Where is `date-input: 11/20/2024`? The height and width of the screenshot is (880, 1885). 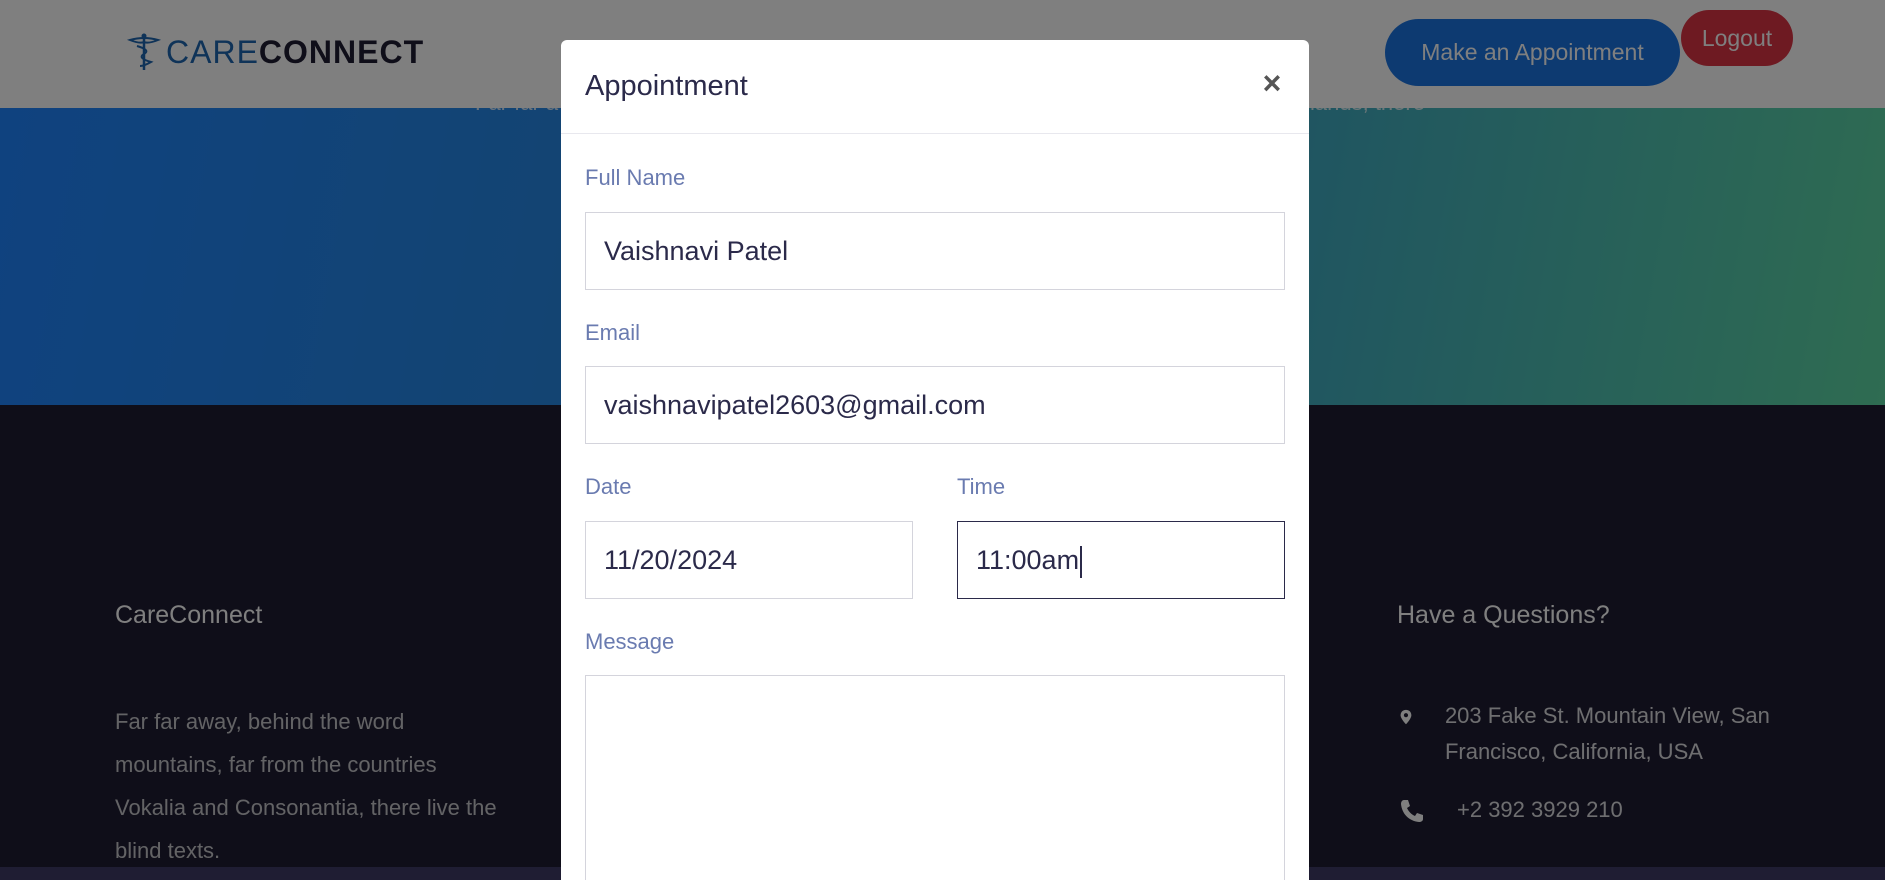
date-input: 11/20/2024 is located at coordinates (749, 560).